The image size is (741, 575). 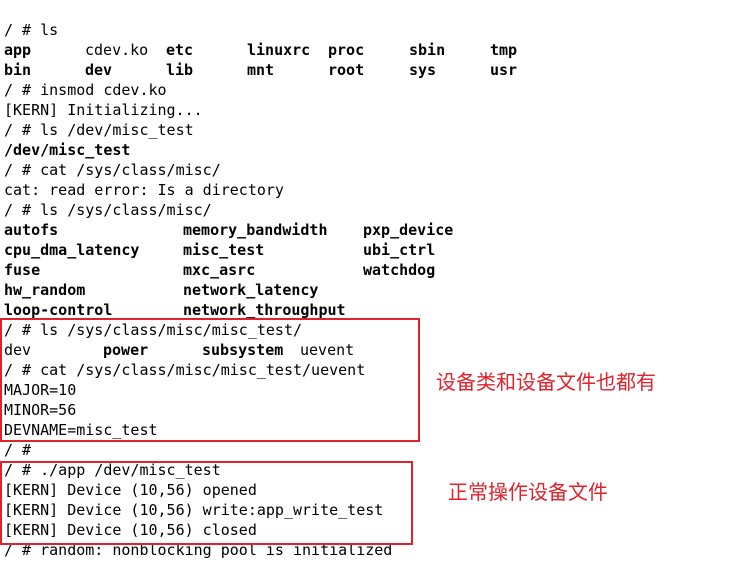 What do you see at coordinates (423, 70) in the screenshot?
I see `dir-entry: sys` at bounding box center [423, 70].